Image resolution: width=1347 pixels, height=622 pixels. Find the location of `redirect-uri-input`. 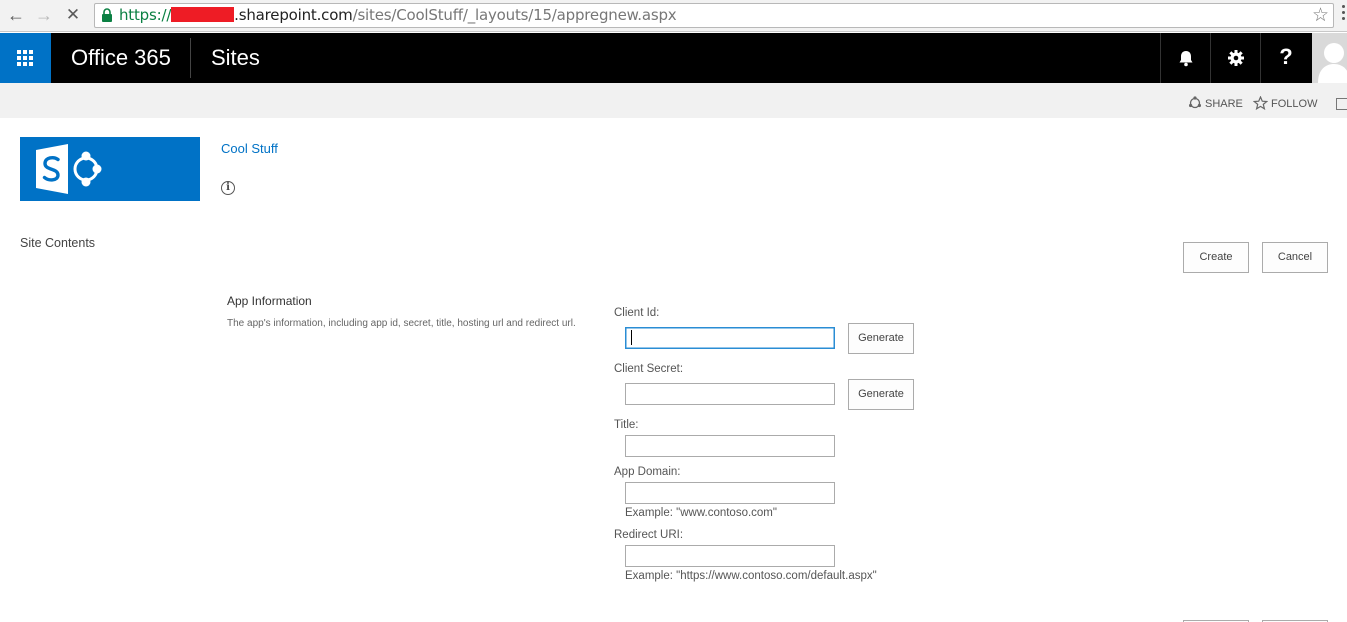

redirect-uri-input is located at coordinates (730, 556).